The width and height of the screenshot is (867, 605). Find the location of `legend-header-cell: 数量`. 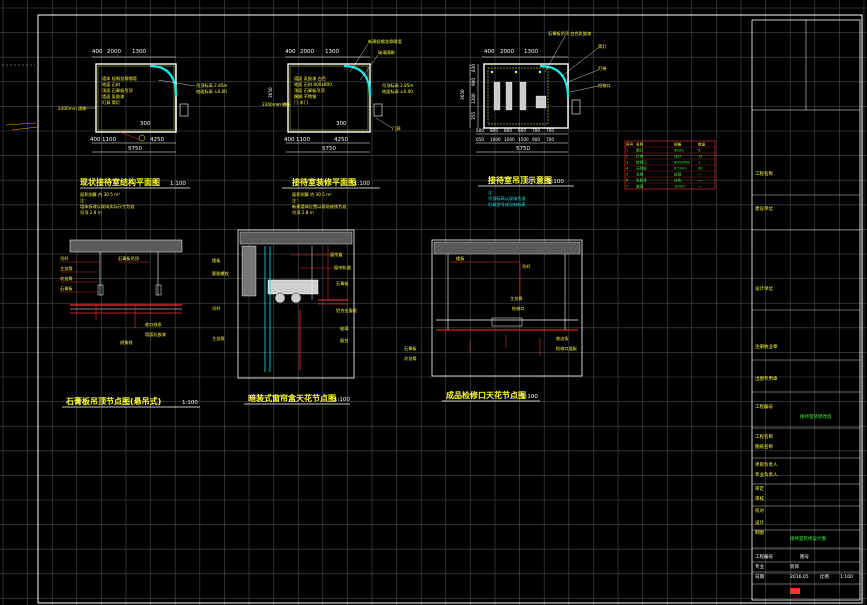

legend-header-cell: 数量 is located at coordinates (702, 144).